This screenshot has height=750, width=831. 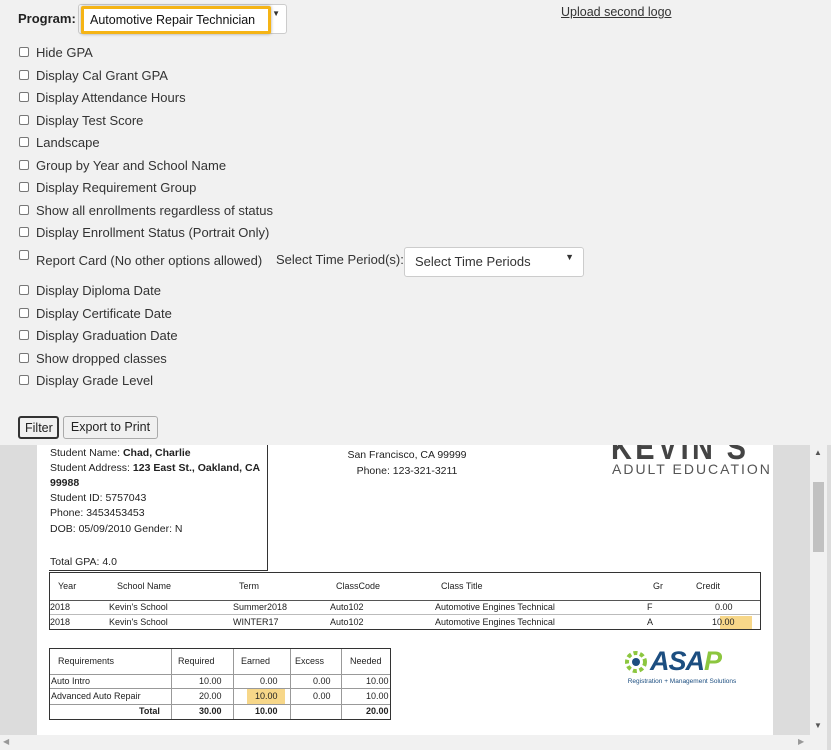 What do you see at coordinates (138, 622) in the screenshot?
I see `class-row-2-school: Kevin's School` at bounding box center [138, 622].